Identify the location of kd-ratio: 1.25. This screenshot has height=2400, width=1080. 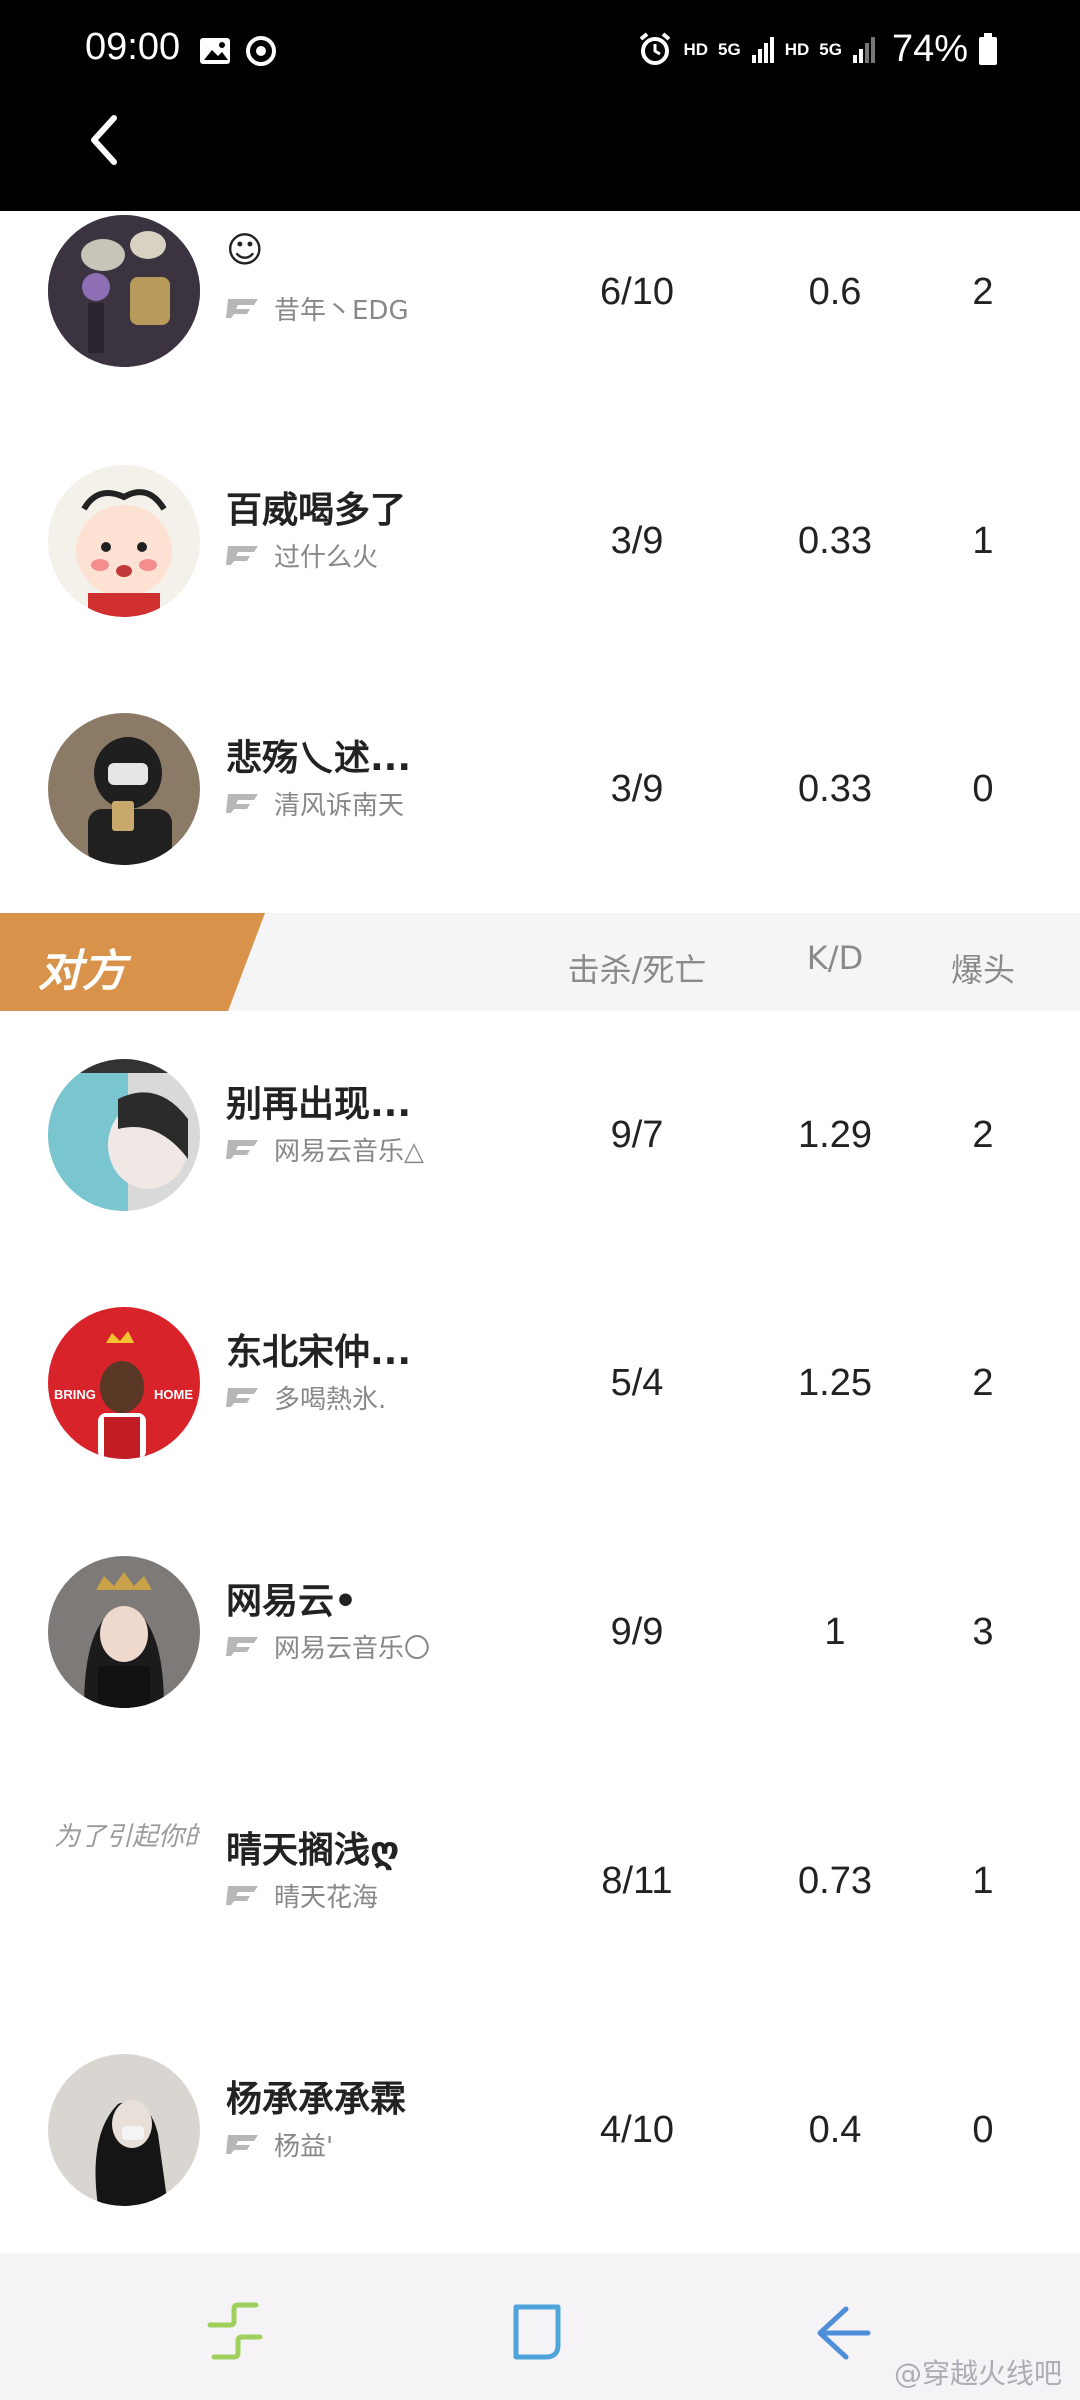
(835, 1383).